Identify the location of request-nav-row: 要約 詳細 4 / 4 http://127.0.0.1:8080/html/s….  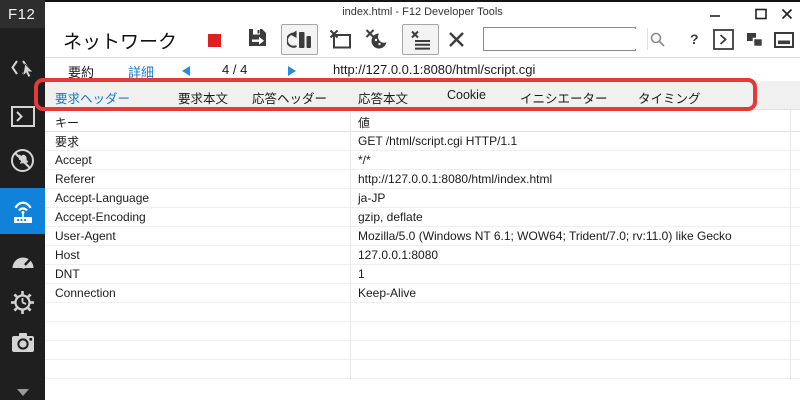
(422, 69).